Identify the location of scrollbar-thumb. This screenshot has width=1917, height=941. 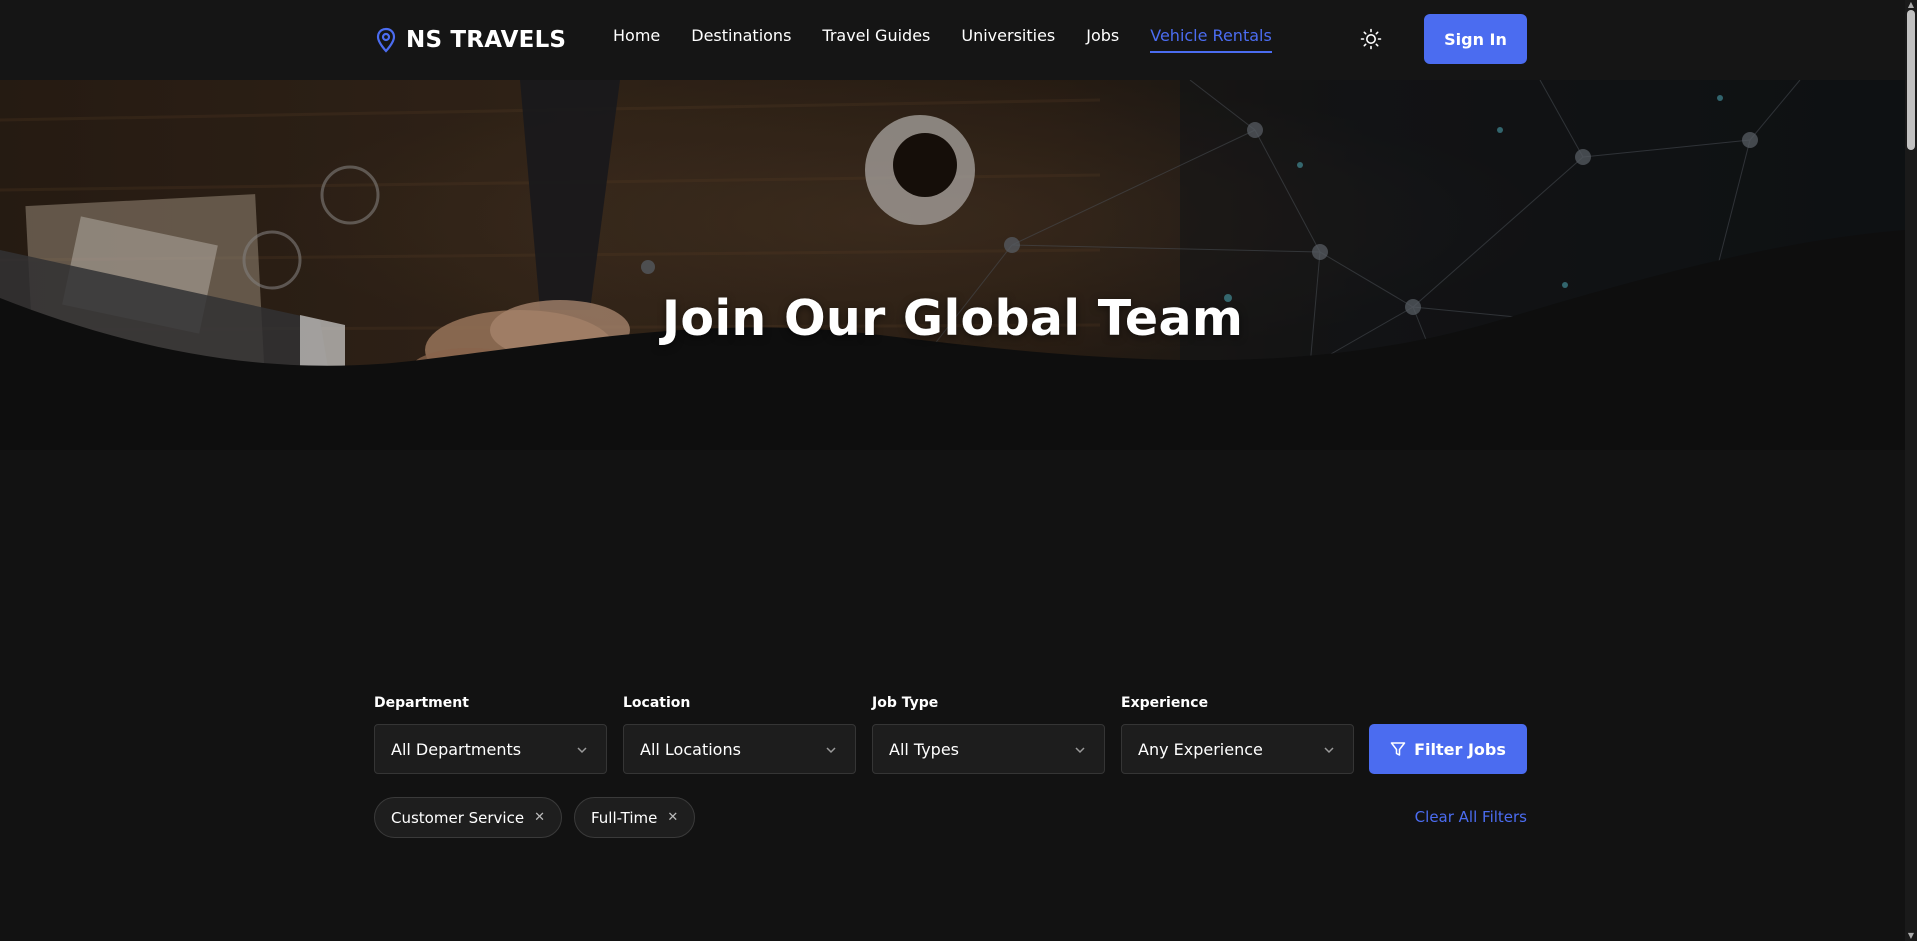
(1911, 80).